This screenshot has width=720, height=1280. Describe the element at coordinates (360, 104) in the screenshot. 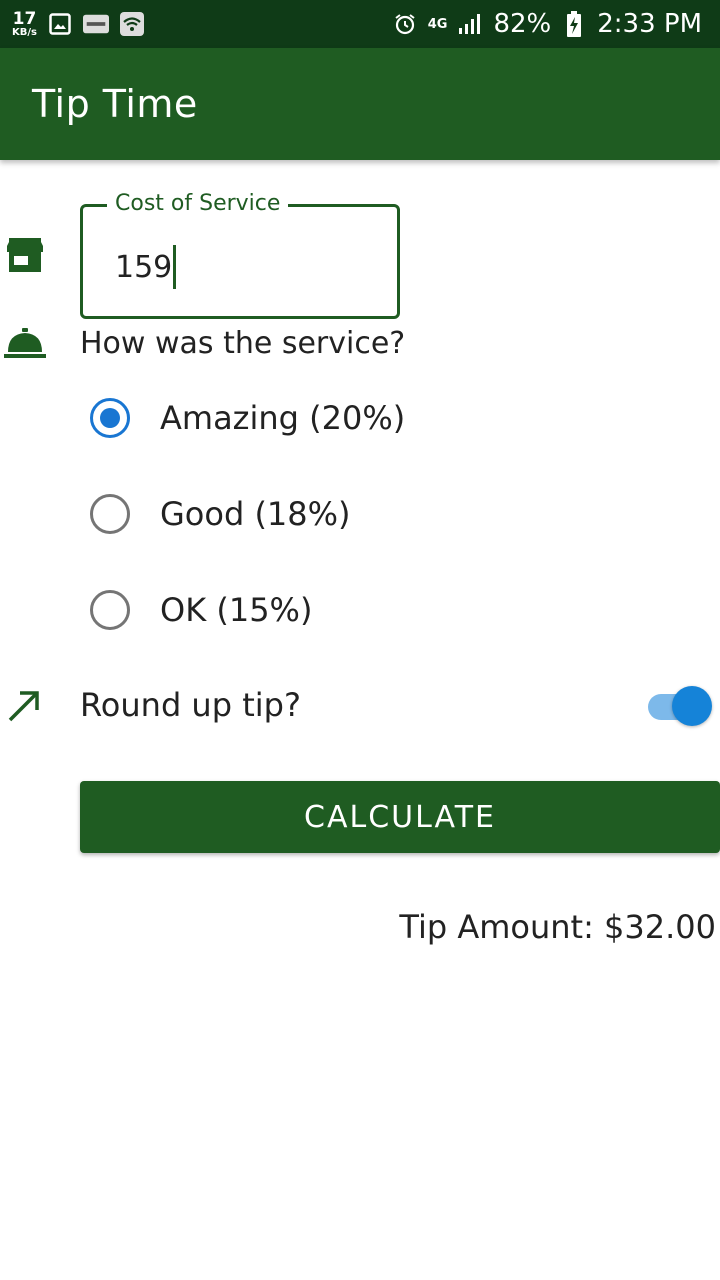

I see `app-bar: Tip Time` at that location.